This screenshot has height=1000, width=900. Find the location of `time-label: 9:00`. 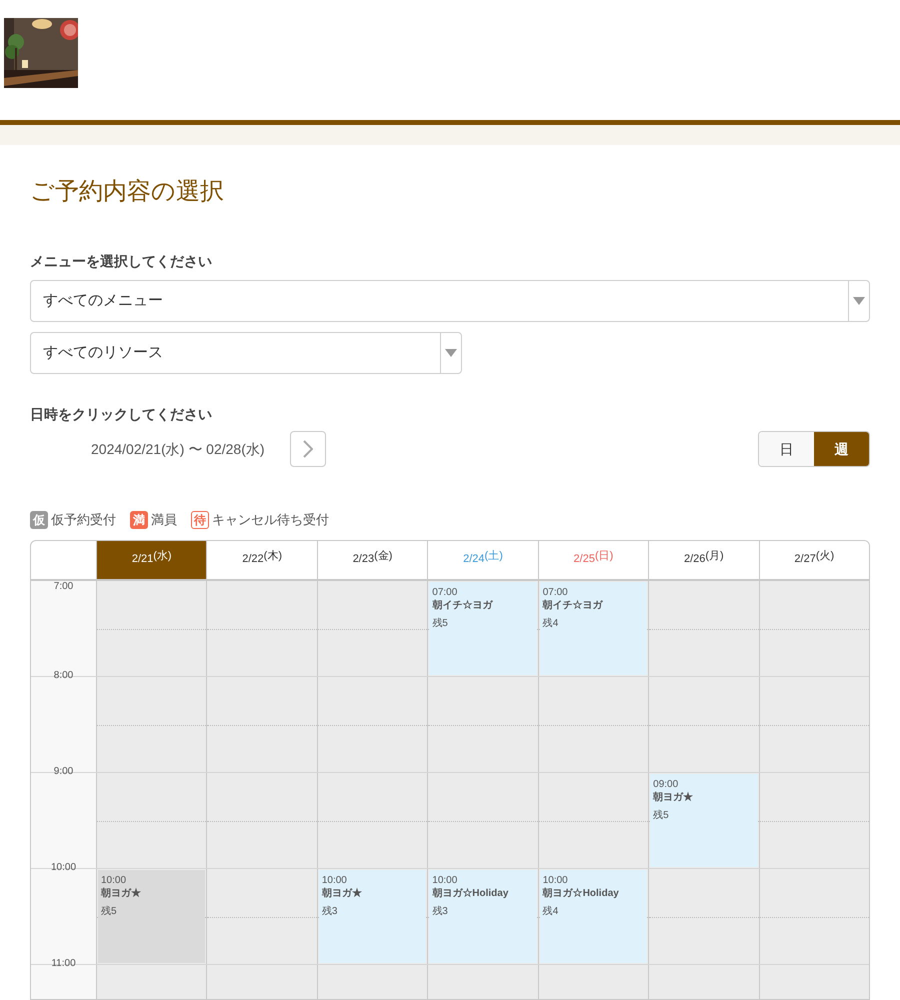

time-label: 9:00 is located at coordinates (63, 772).